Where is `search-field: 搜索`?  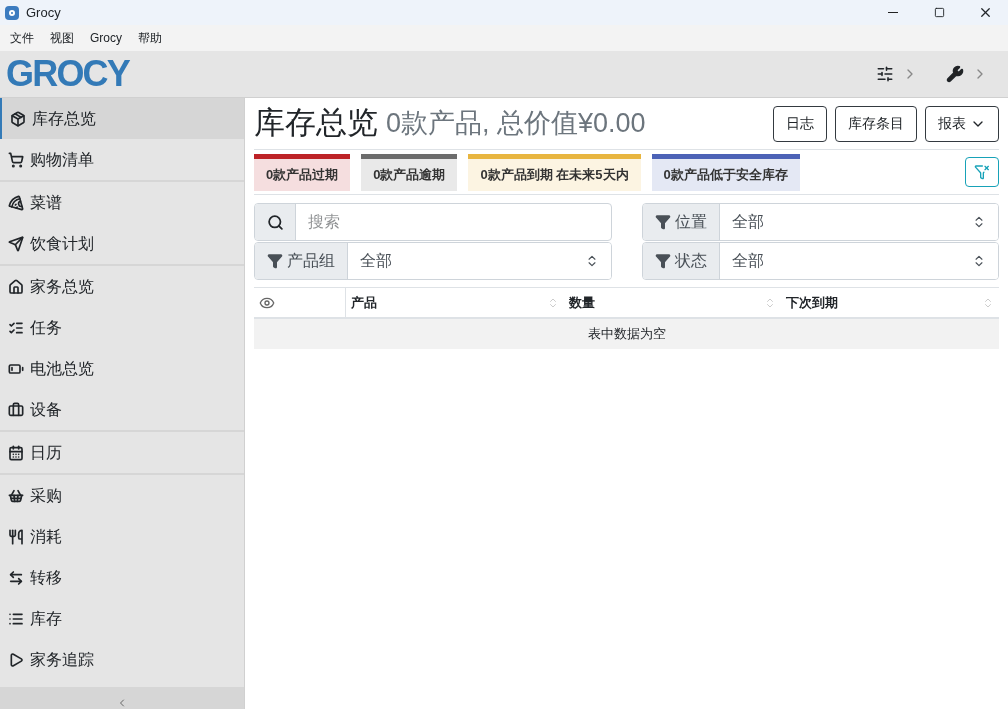
search-field: 搜索 is located at coordinates (433, 222).